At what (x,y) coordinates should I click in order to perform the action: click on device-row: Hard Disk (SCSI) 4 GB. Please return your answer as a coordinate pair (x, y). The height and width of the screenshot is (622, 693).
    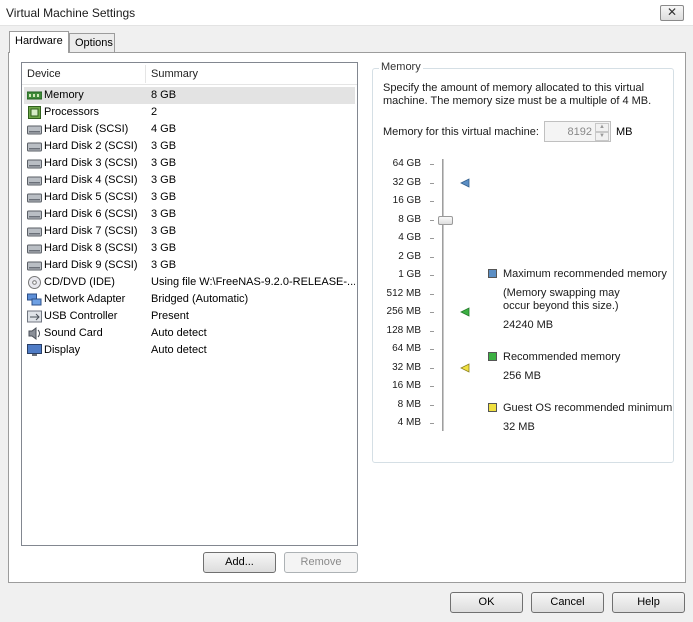
    Looking at the image, I should click on (189, 129).